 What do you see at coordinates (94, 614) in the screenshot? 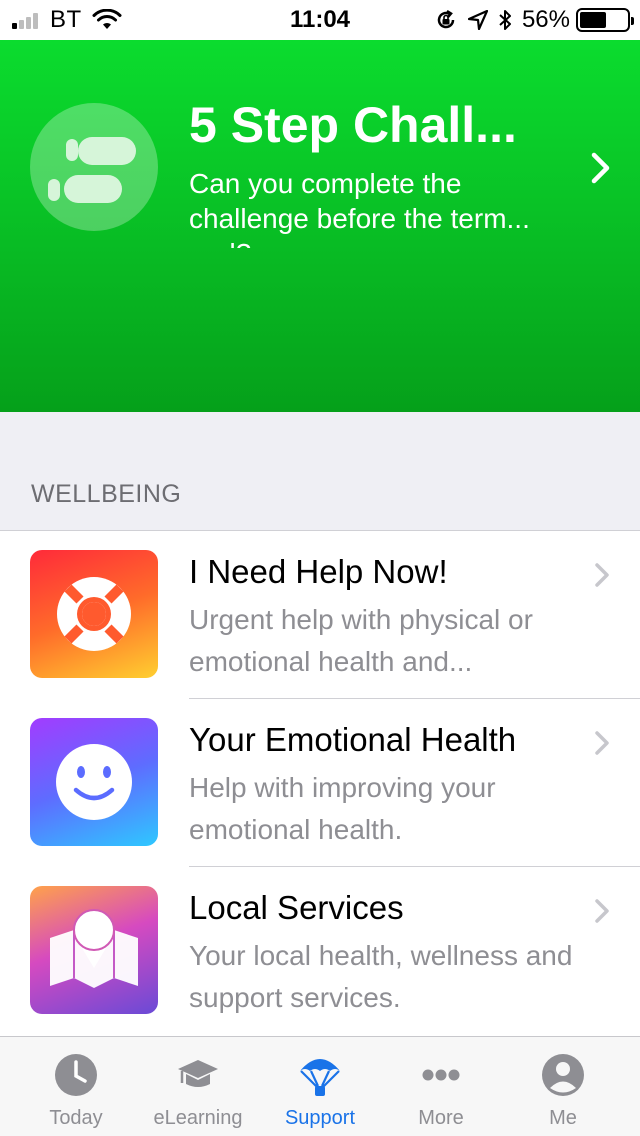
I see `lifebuoy-icon` at bounding box center [94, 614].